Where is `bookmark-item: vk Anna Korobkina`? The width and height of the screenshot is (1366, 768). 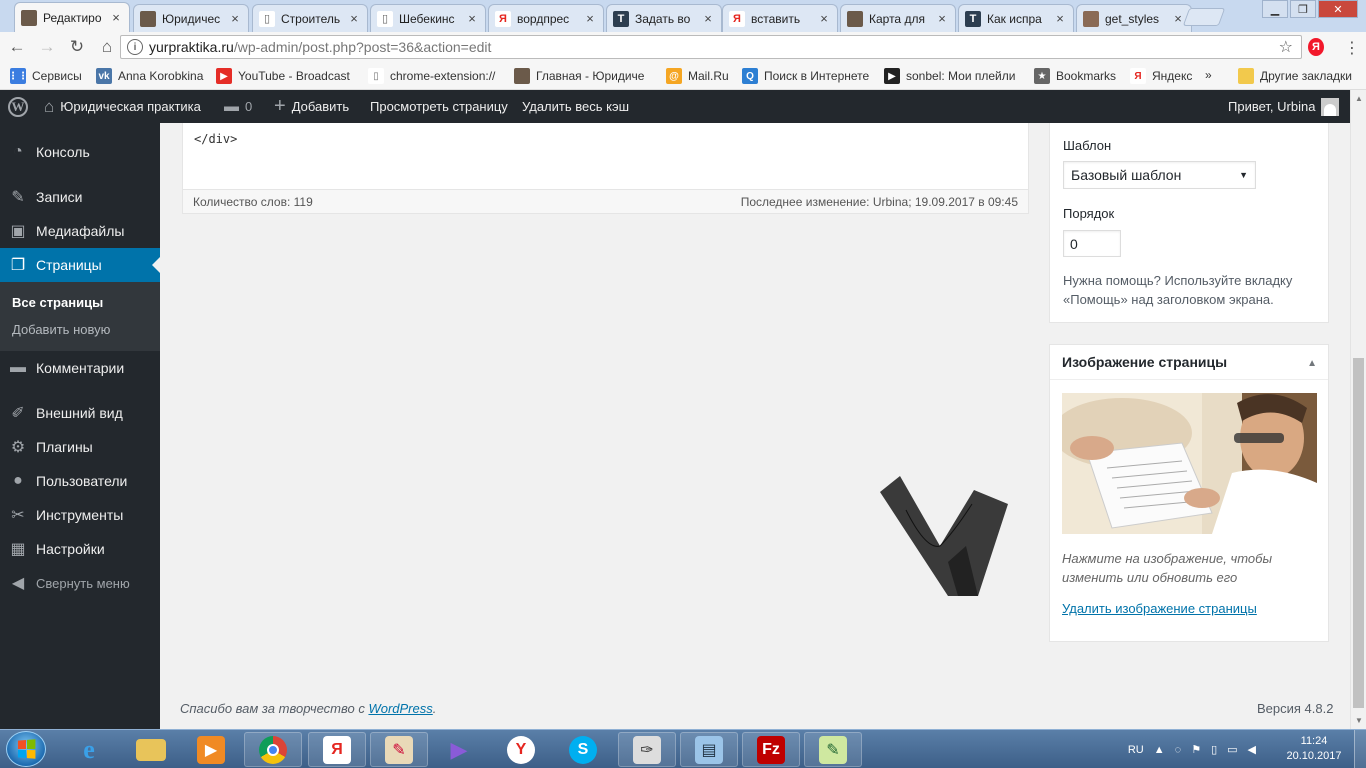 bookmark-item: vk Anna Korobkina is located at coordinates (149, 76).